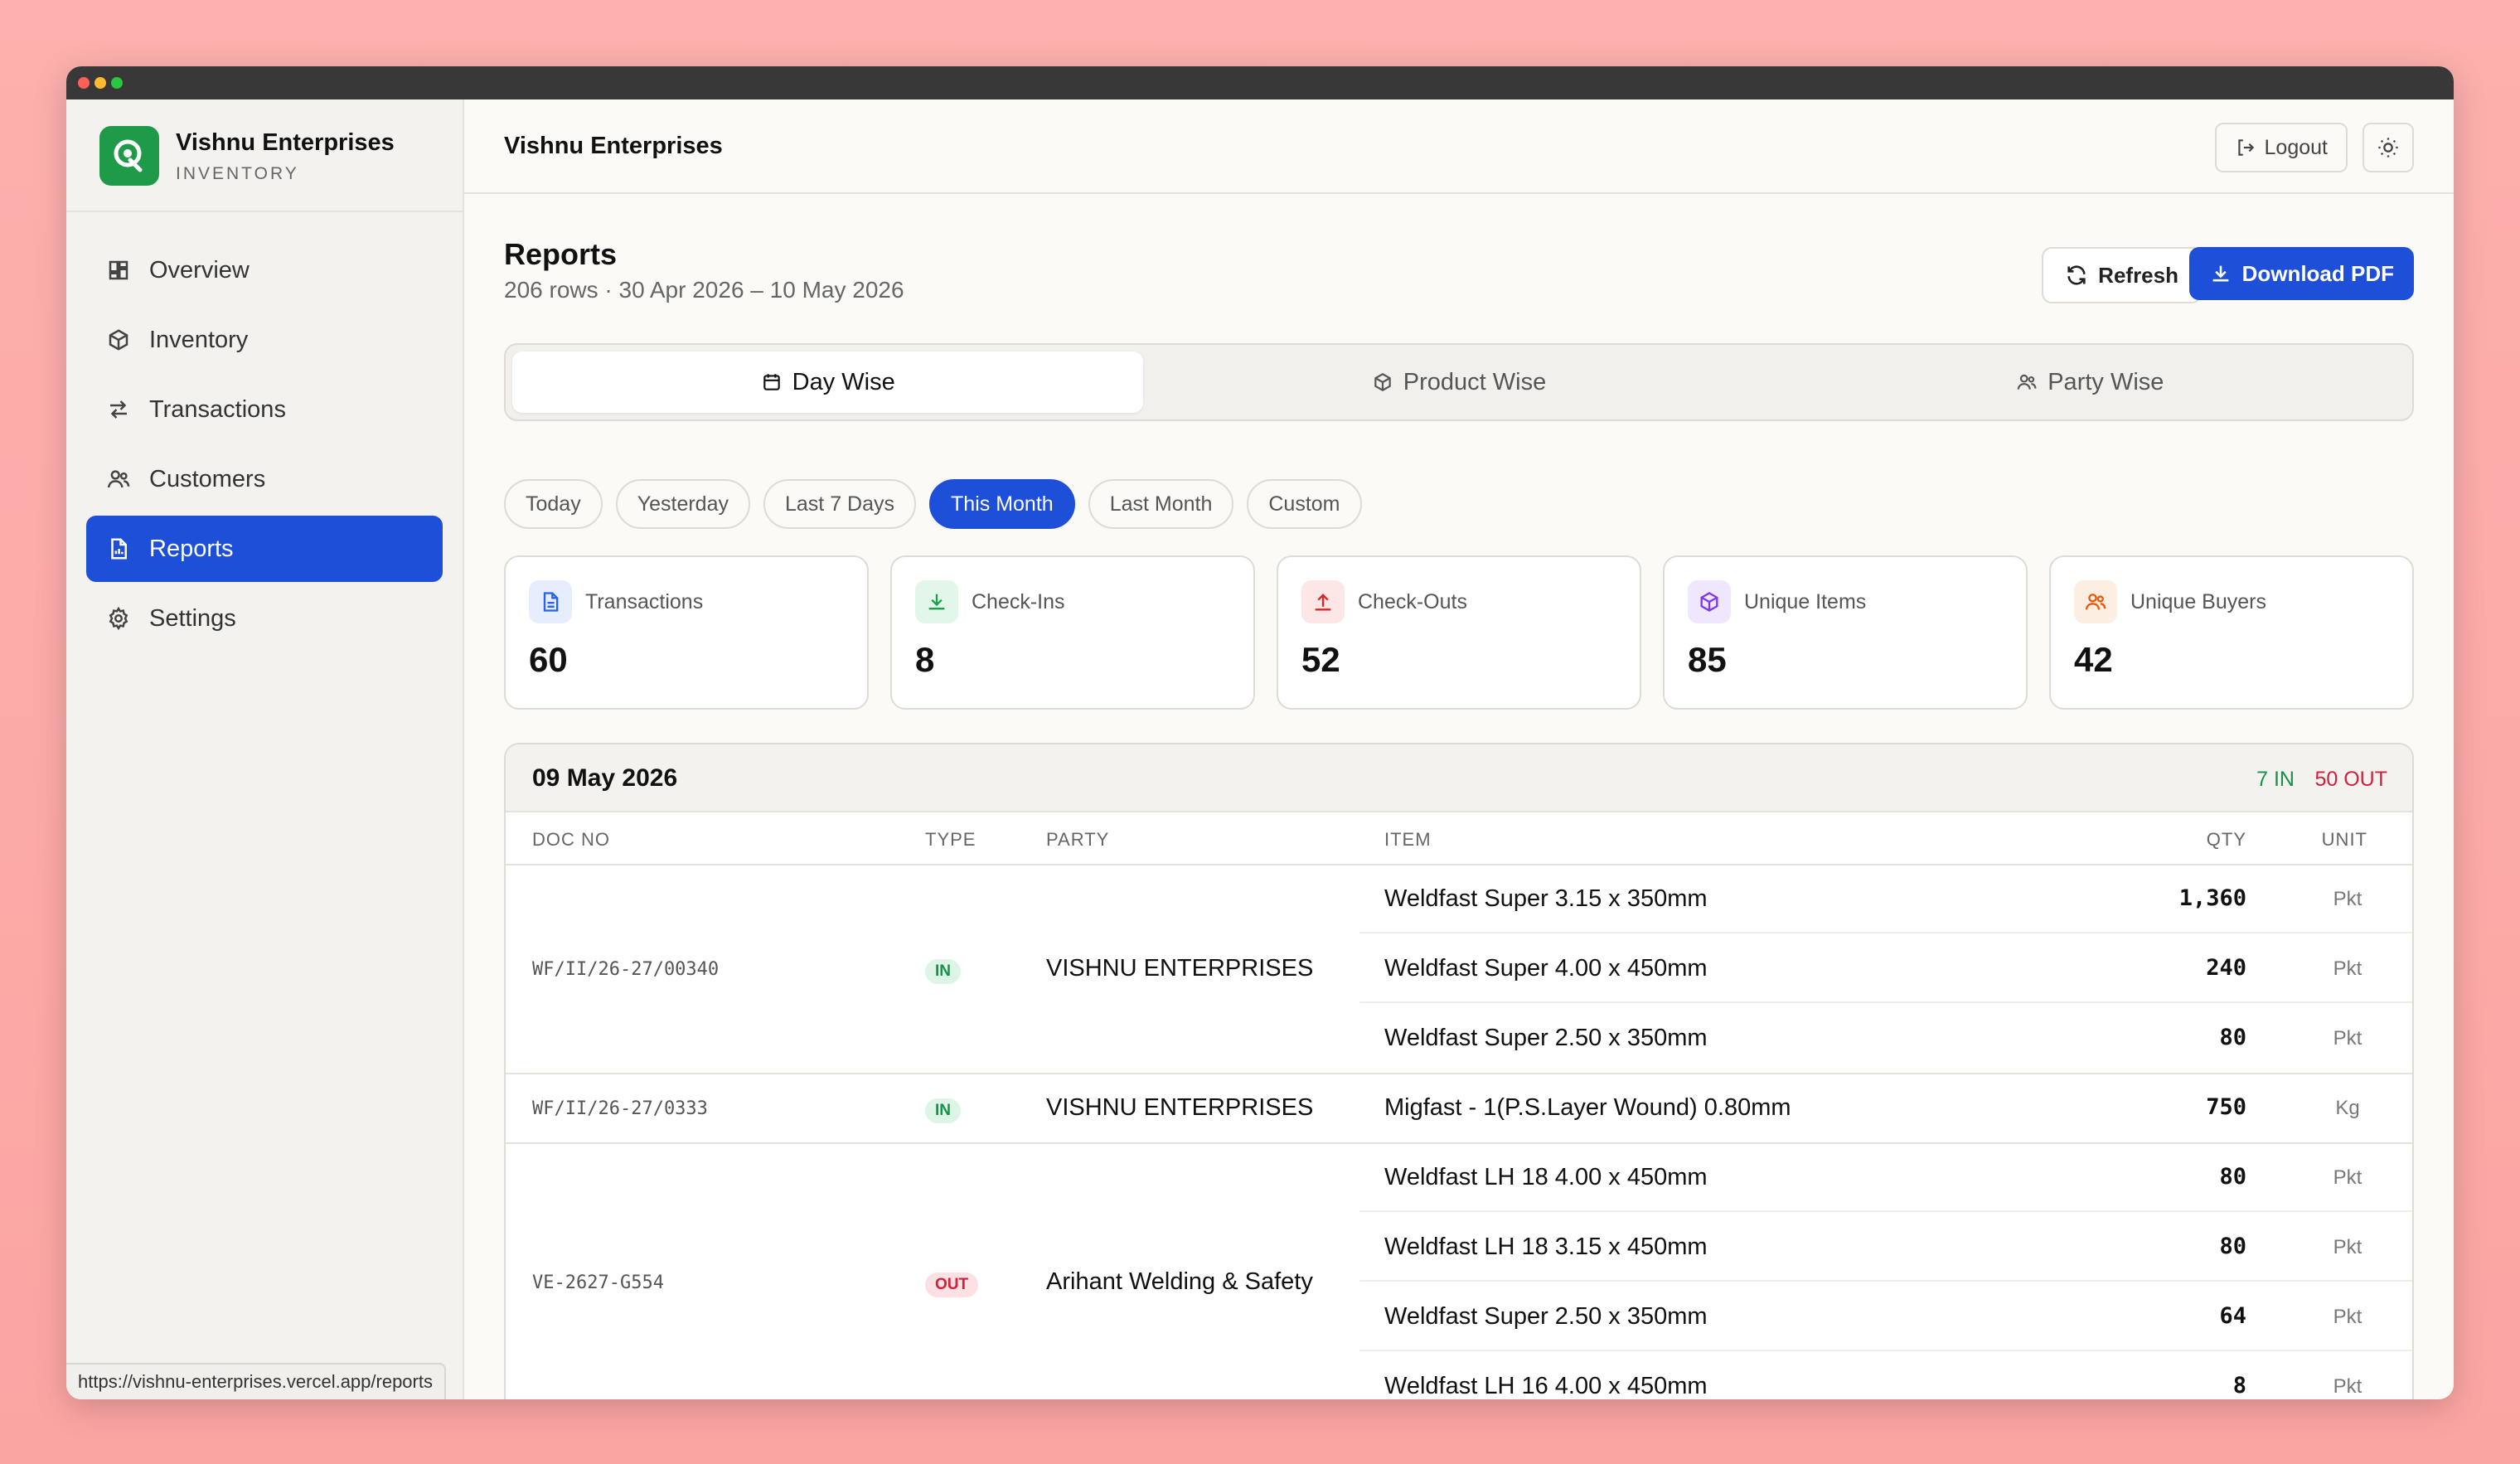  Describe the element at coordinates (100, 83) in the screenshot. I see `minimize-window-button` at that location.